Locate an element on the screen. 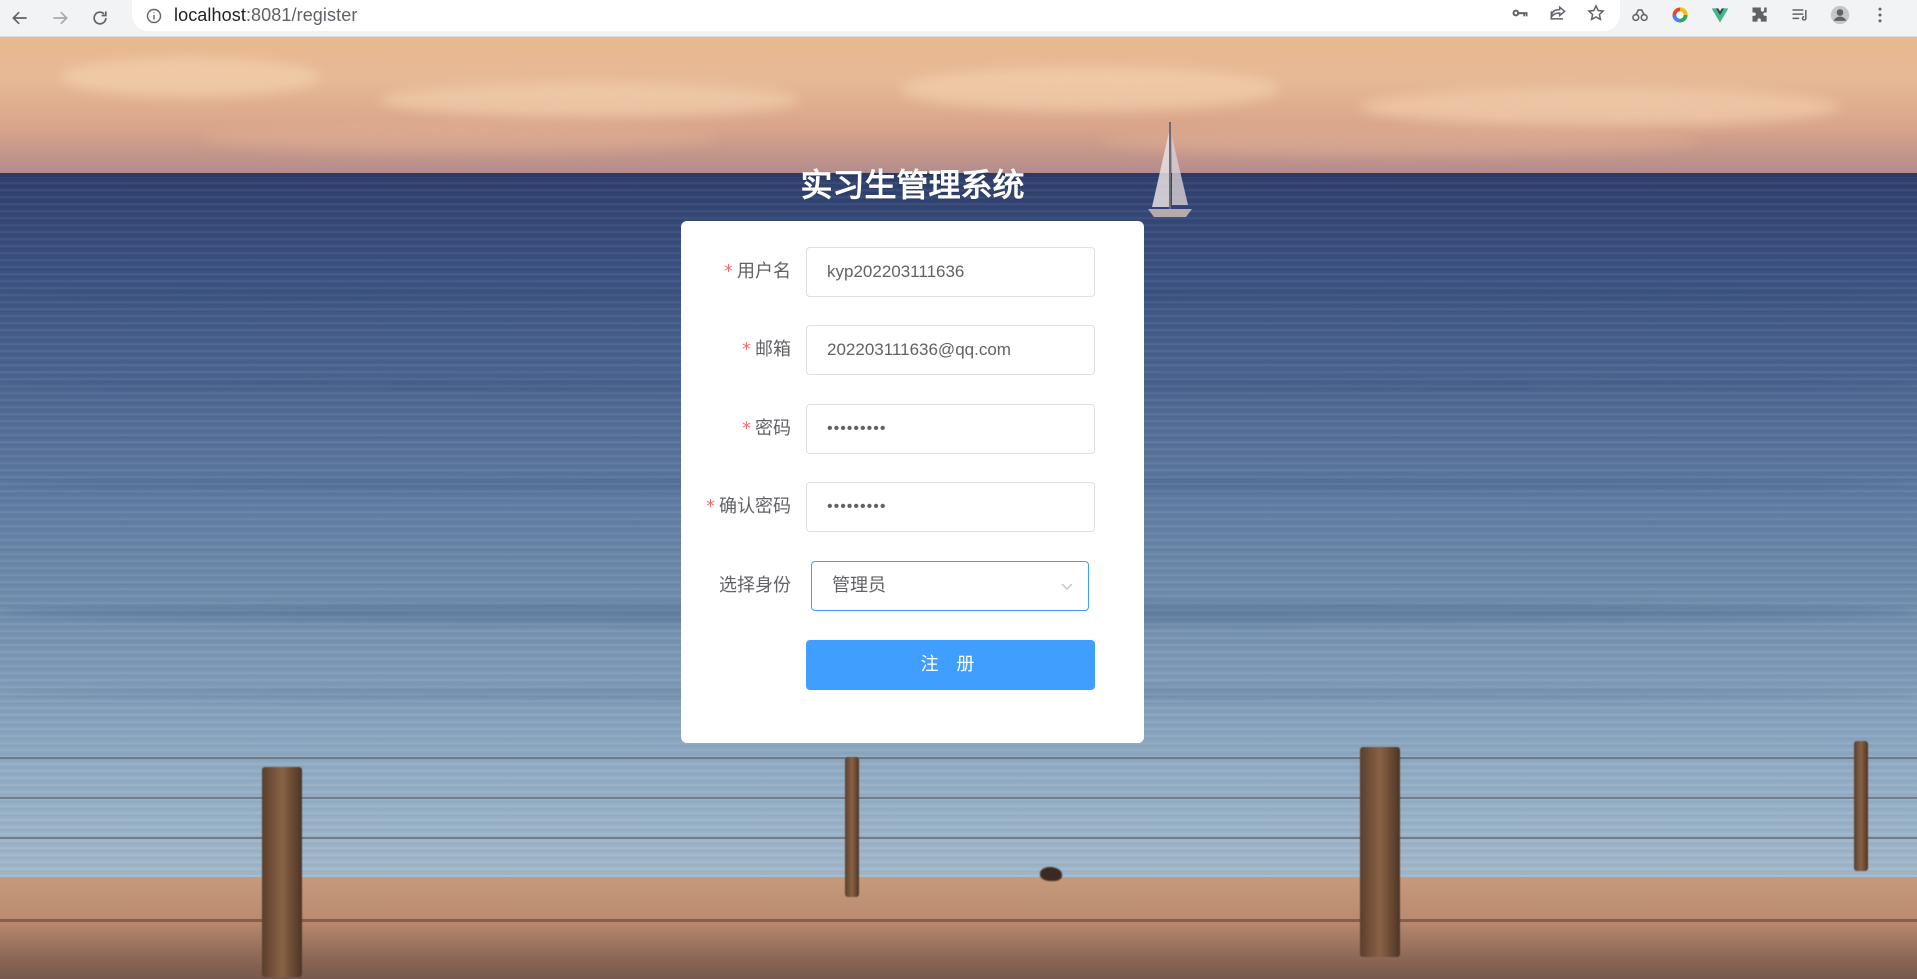  back-arrow-icon is located at coordinates (20, 18).